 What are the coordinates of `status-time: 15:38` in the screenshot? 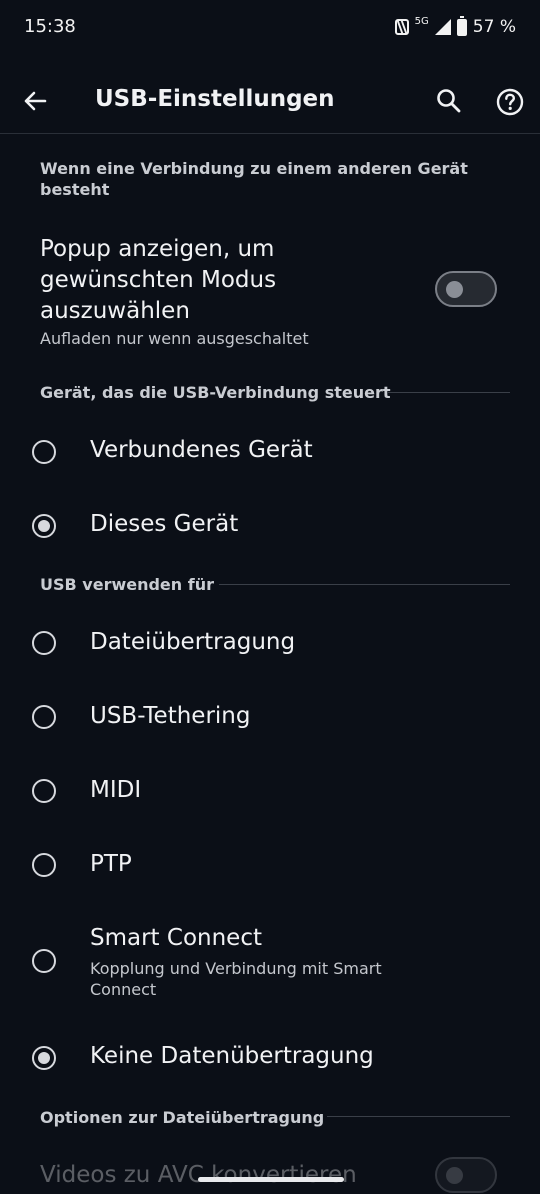 It's located at (50, 26).